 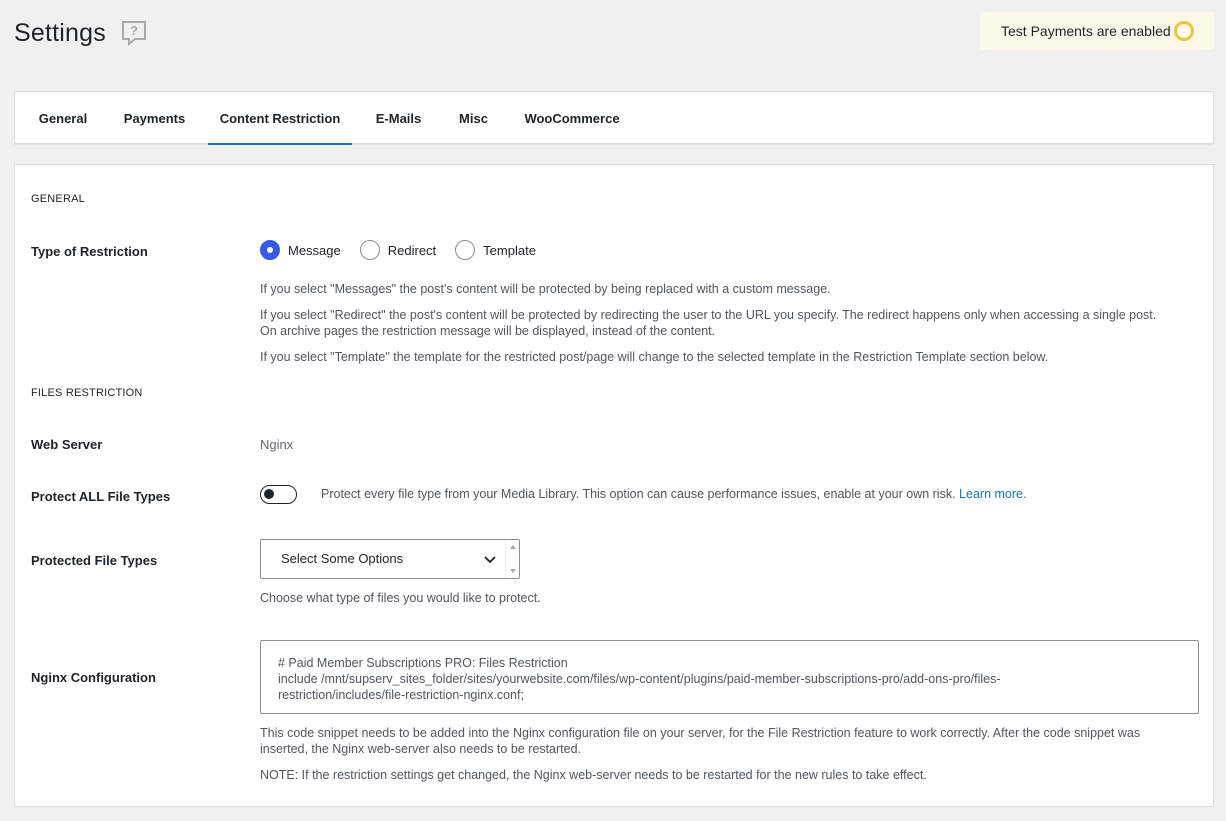 I want to click on protected-file-types-select: Select Some Options, so click(x=390, y=559).